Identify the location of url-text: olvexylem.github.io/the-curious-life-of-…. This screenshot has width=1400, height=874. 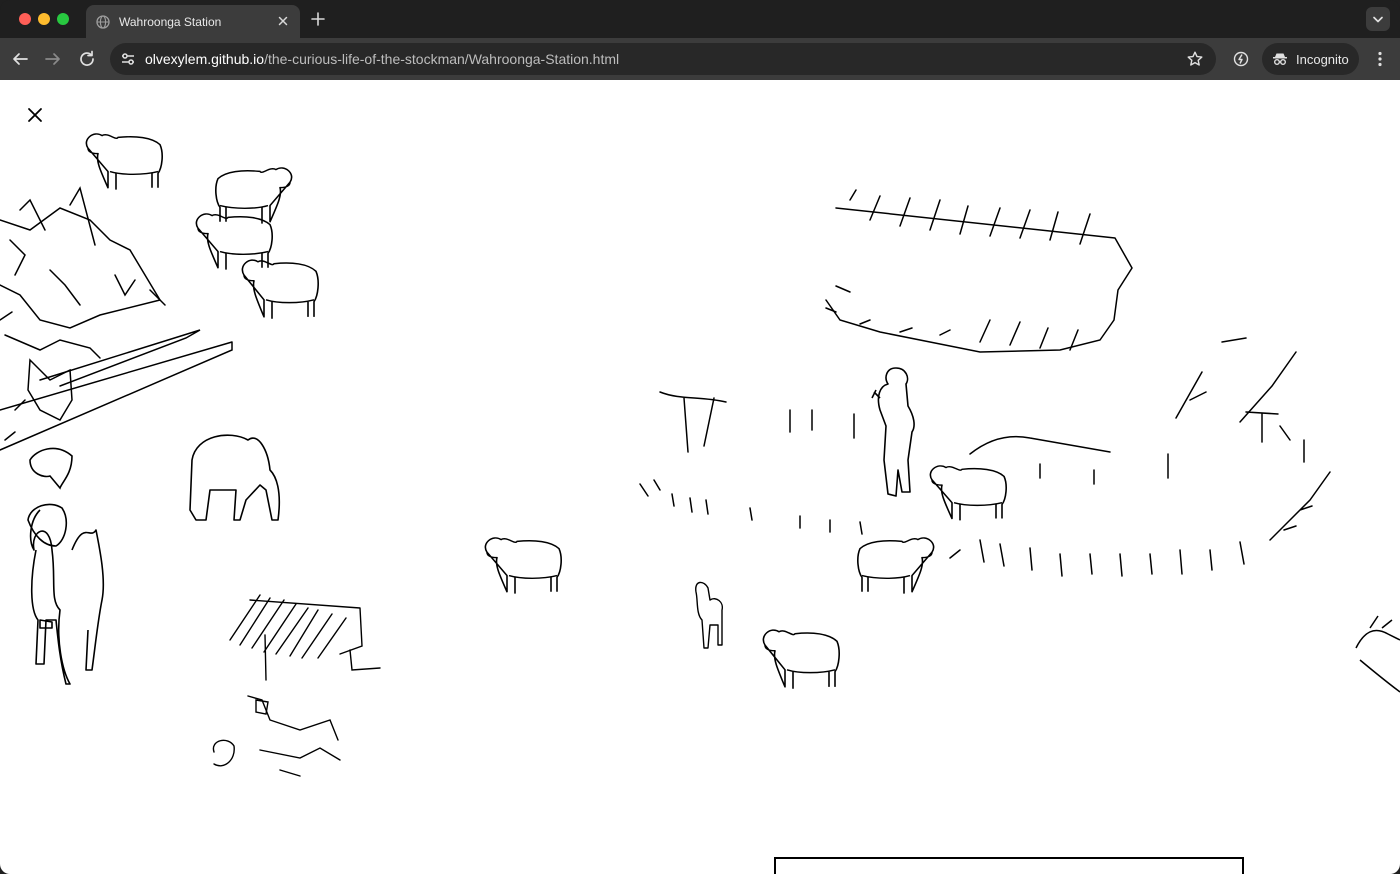
(382, 59).